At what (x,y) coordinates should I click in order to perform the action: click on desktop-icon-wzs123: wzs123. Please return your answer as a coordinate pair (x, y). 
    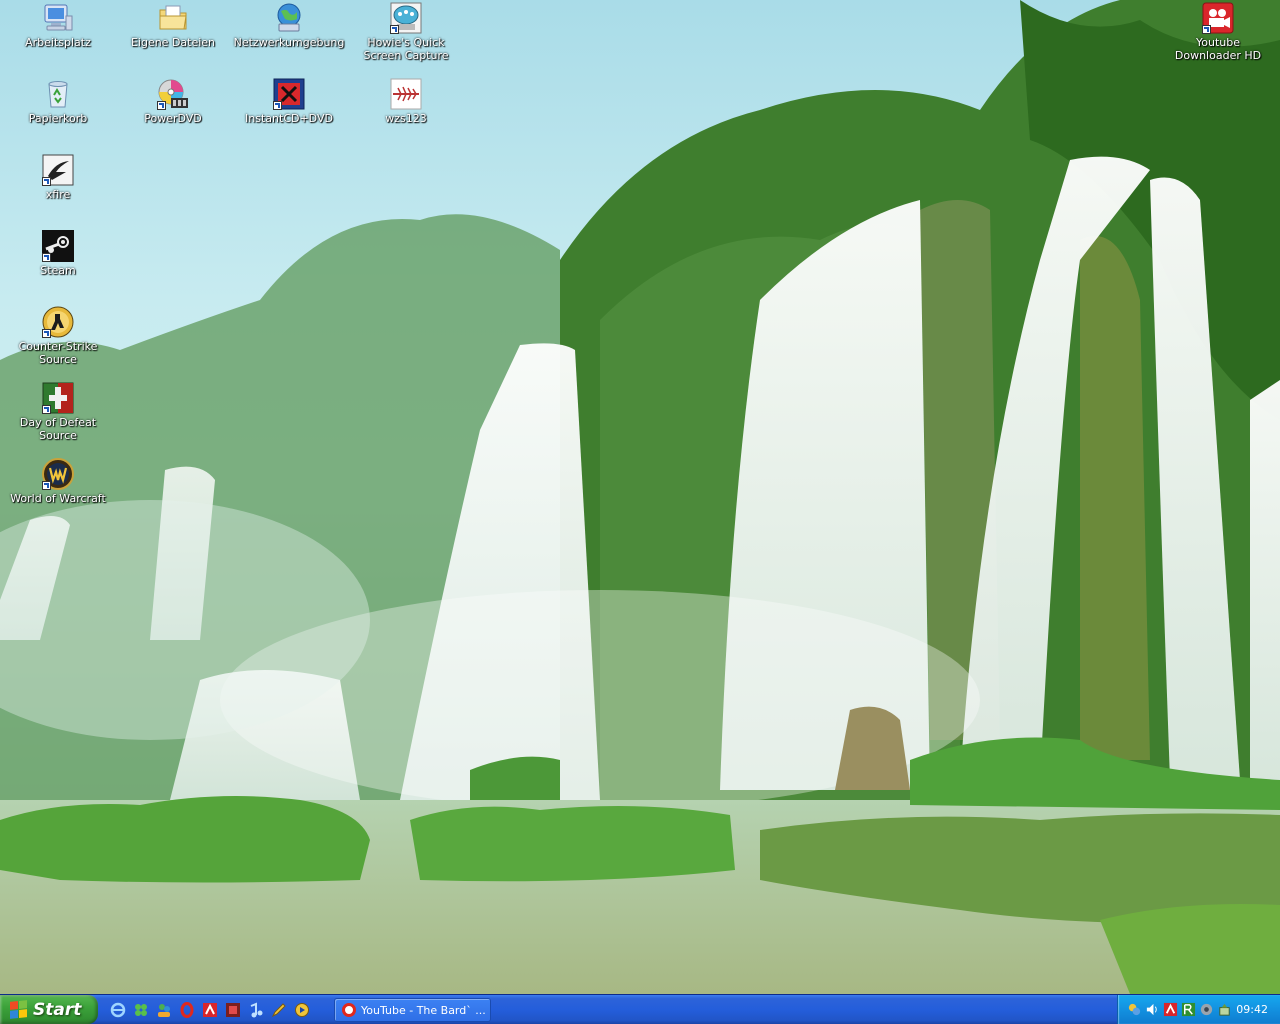
    Looking at the image, I should click on (406, 101).